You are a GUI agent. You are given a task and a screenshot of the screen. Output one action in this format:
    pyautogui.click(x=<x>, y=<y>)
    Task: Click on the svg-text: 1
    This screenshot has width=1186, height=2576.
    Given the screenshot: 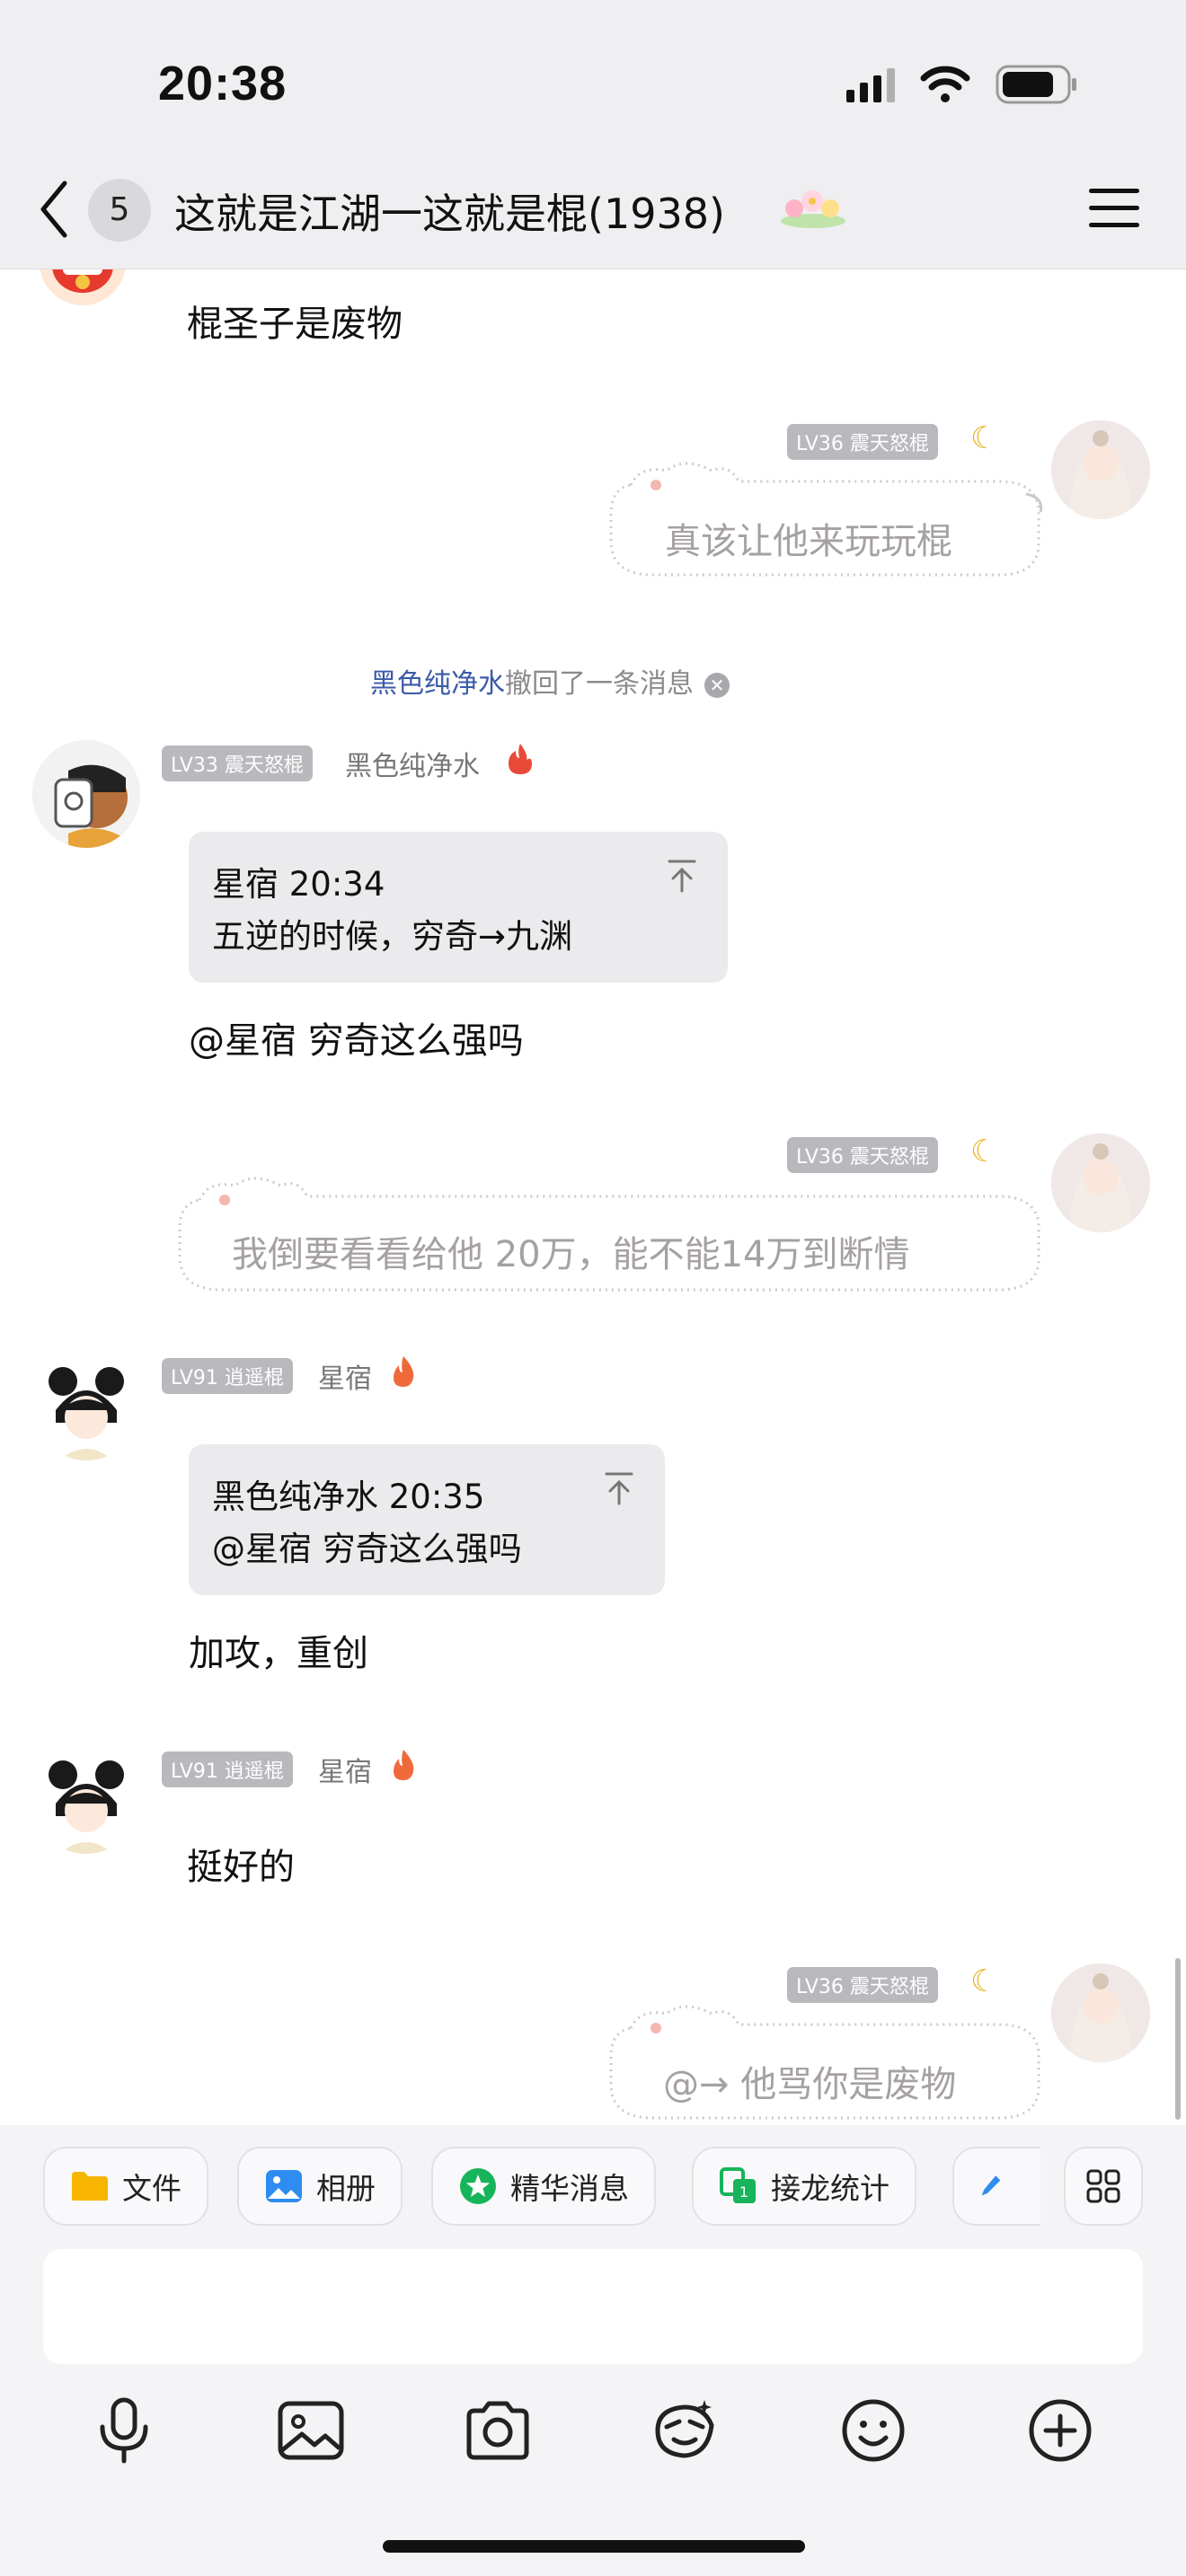 What is the action you would take?
    pyautogui.click(x=743, y=2192)
    